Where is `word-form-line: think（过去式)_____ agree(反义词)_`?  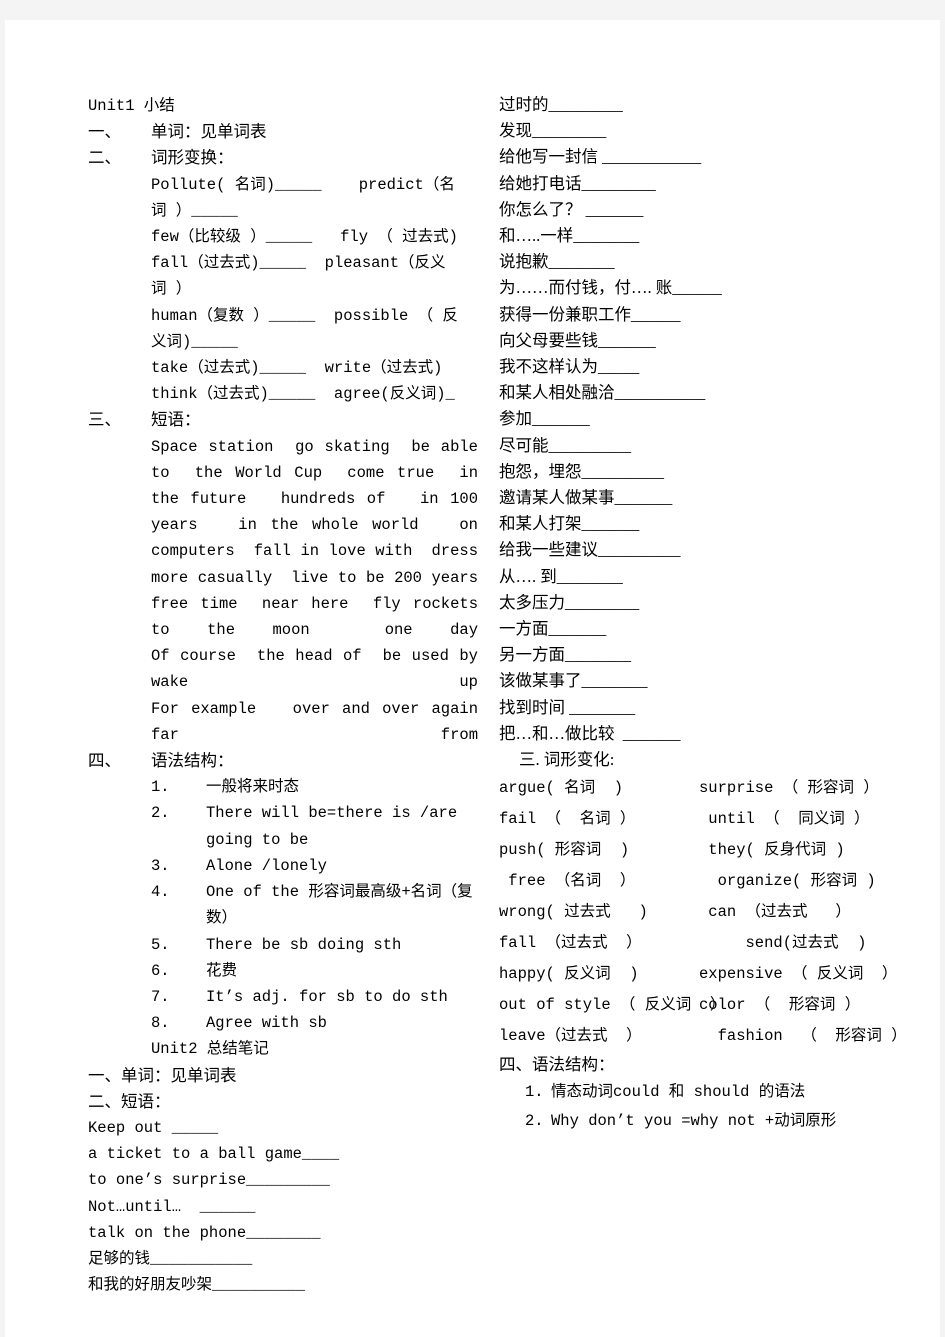
word-form-line: think（过去式)_____ agree(反义词)_ is located at coordinates (303, 394).